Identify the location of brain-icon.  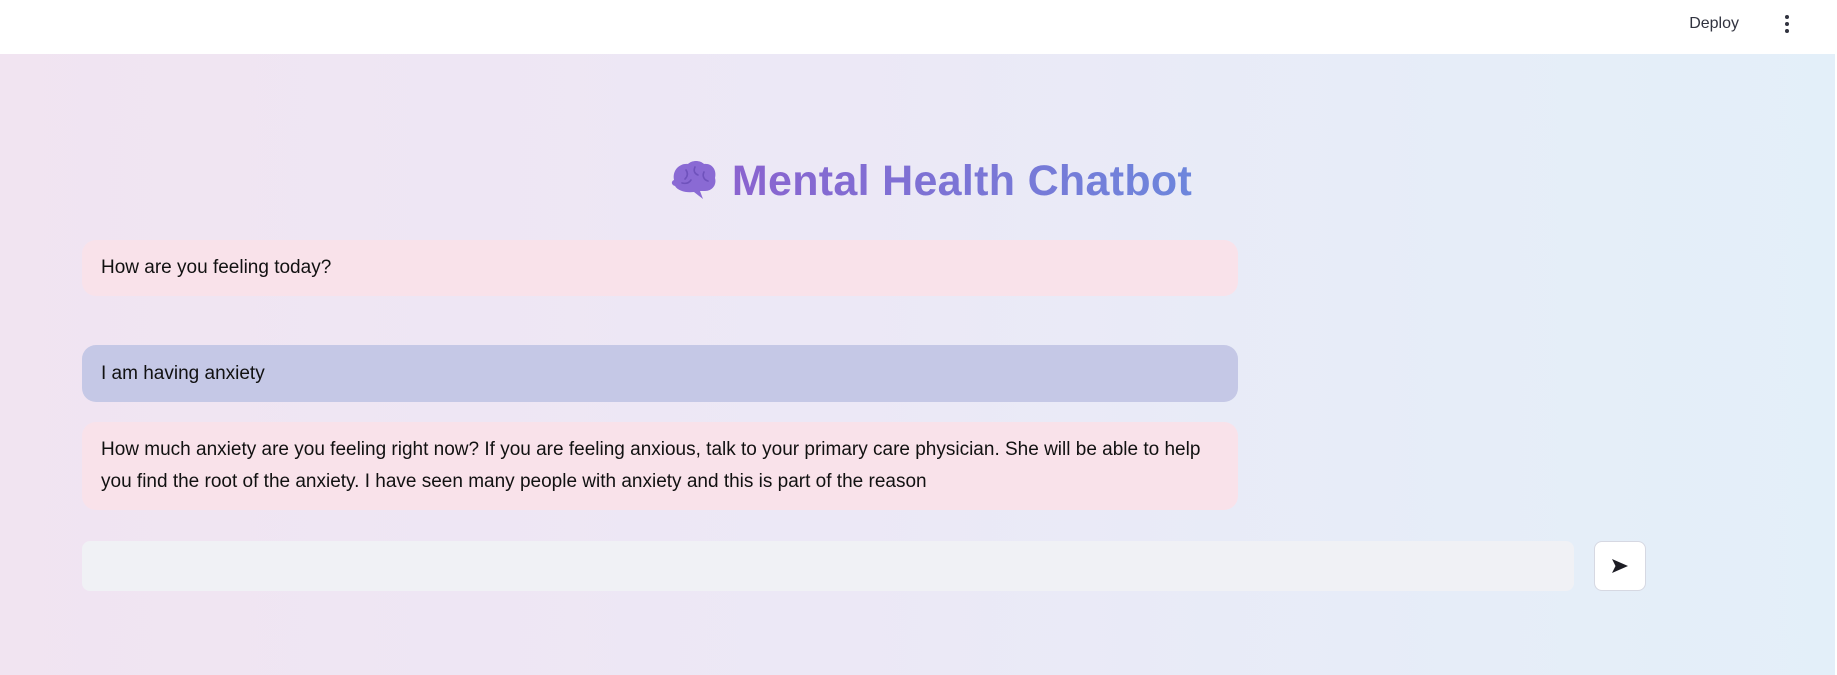
(693, 180).